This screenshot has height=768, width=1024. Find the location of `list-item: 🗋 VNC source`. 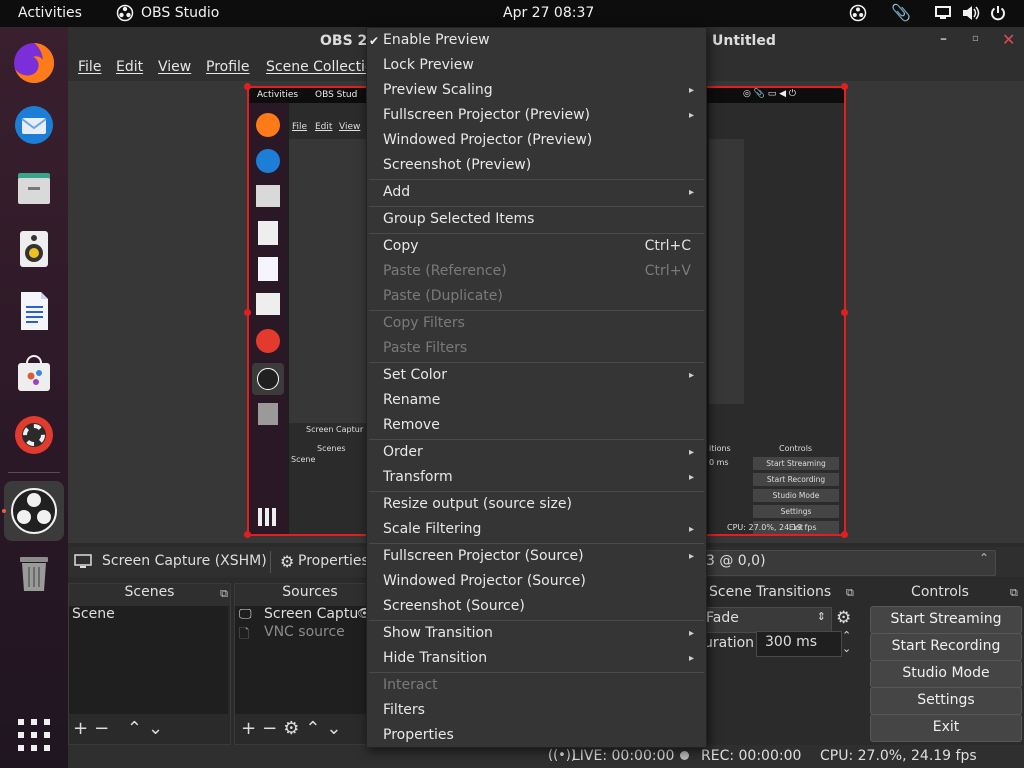

list-item: 🗋 VNC source is located at coordinates (301, 633).